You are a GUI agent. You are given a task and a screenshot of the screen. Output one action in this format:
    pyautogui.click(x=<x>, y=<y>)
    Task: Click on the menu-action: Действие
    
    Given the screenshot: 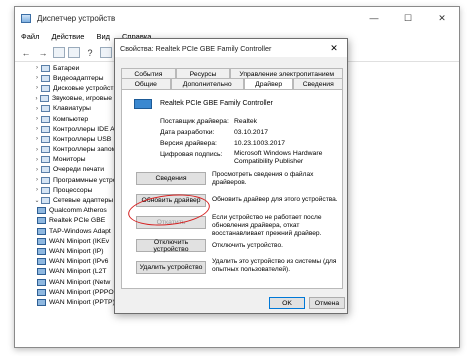 What is the action you would take?
    pyautogui.click(x=67, y=36)
    